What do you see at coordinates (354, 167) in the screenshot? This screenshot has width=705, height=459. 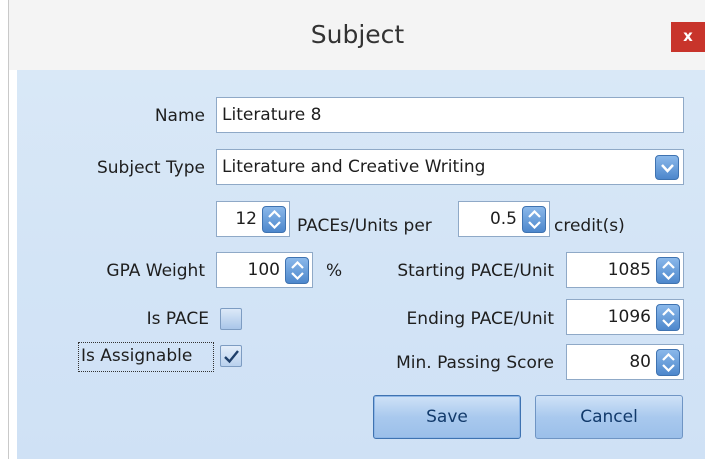 I see `subject-type-value: Literature and Creative Writing` at bounding box center [354, 167].